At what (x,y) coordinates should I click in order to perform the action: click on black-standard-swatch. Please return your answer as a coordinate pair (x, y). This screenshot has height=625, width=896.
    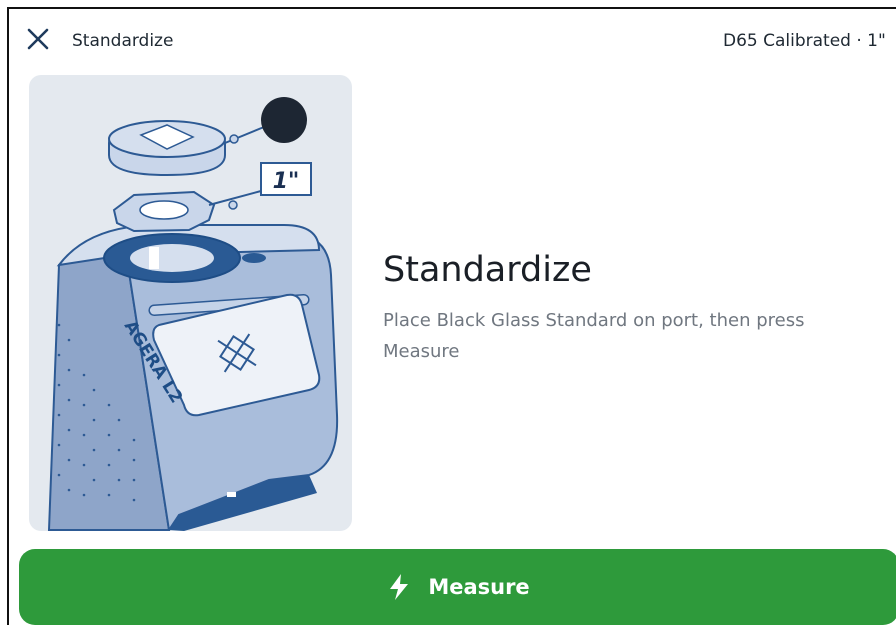
    Looking at the image, I should click on (284, 120).